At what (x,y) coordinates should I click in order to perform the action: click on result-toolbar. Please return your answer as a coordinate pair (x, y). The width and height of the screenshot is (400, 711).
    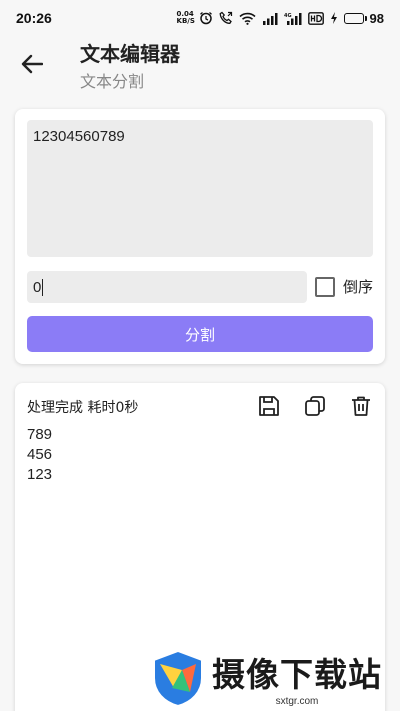
    Looking at the image, I should click on (315, 406).